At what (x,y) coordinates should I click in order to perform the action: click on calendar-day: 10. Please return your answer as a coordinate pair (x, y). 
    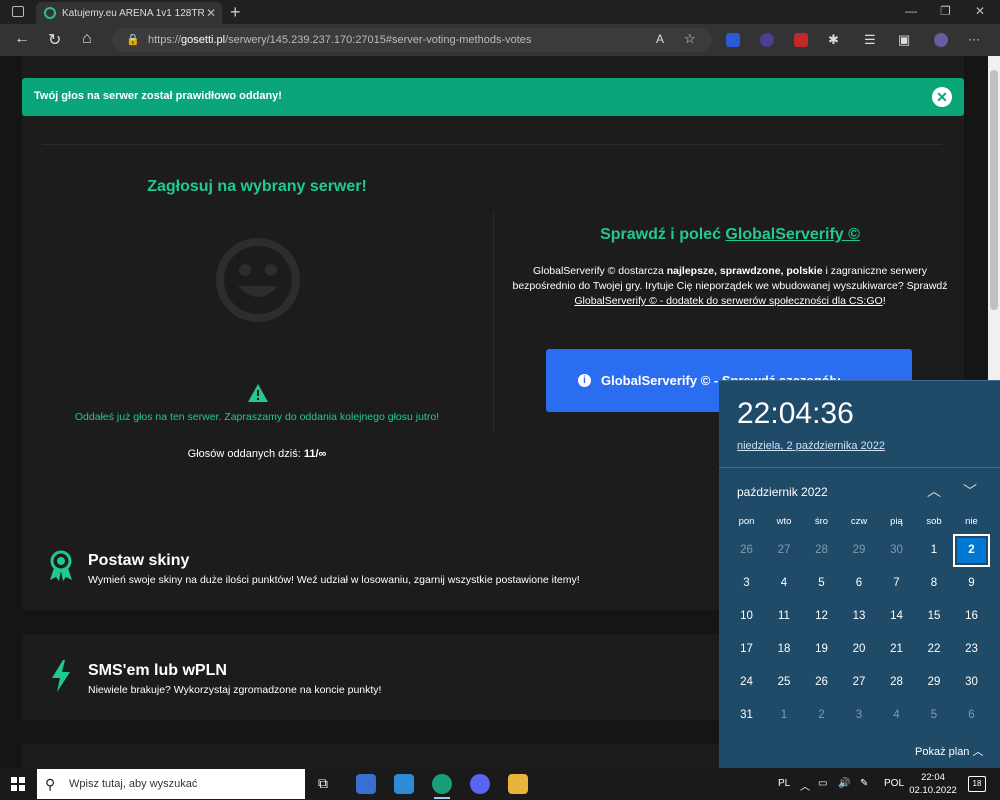
    Looking at the image, I should click on (746, 616).